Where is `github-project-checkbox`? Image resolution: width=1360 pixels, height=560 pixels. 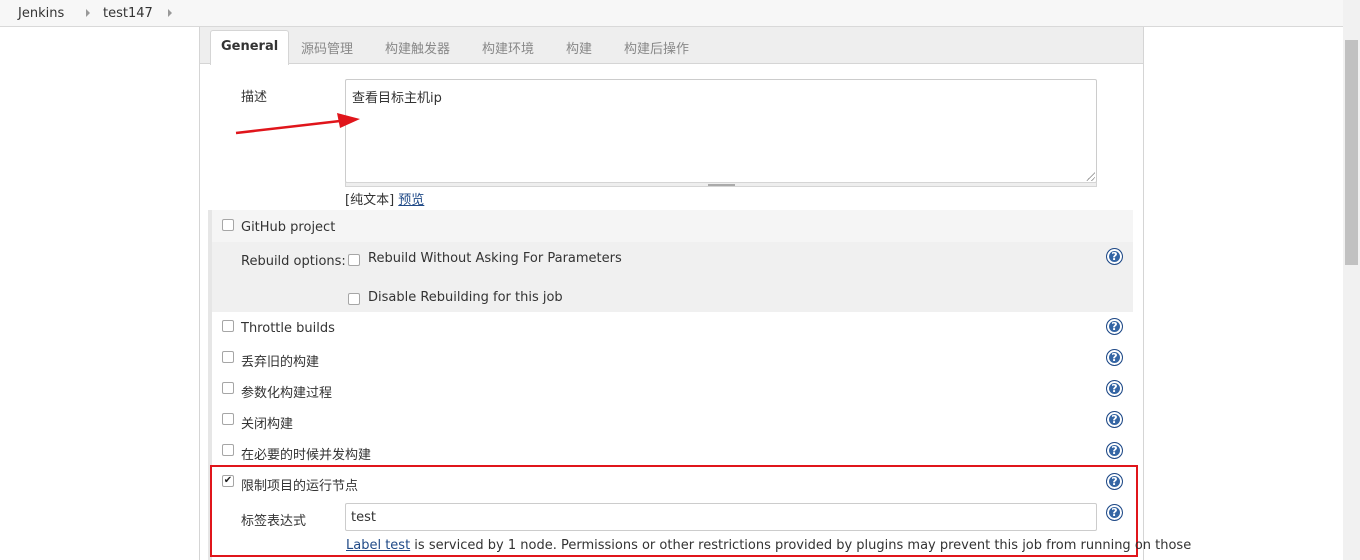 github-project-checkbox is located at coordinates (228, 225).